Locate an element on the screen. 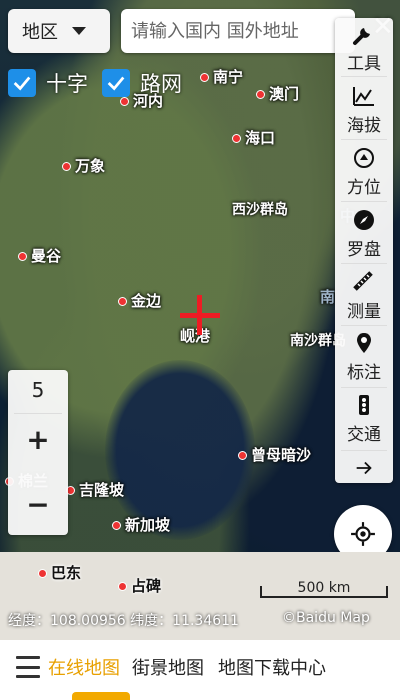 The height and width of the screenshot is (700, 400). map-credit: ©Baidu Map is located at coordinates (326, 618).